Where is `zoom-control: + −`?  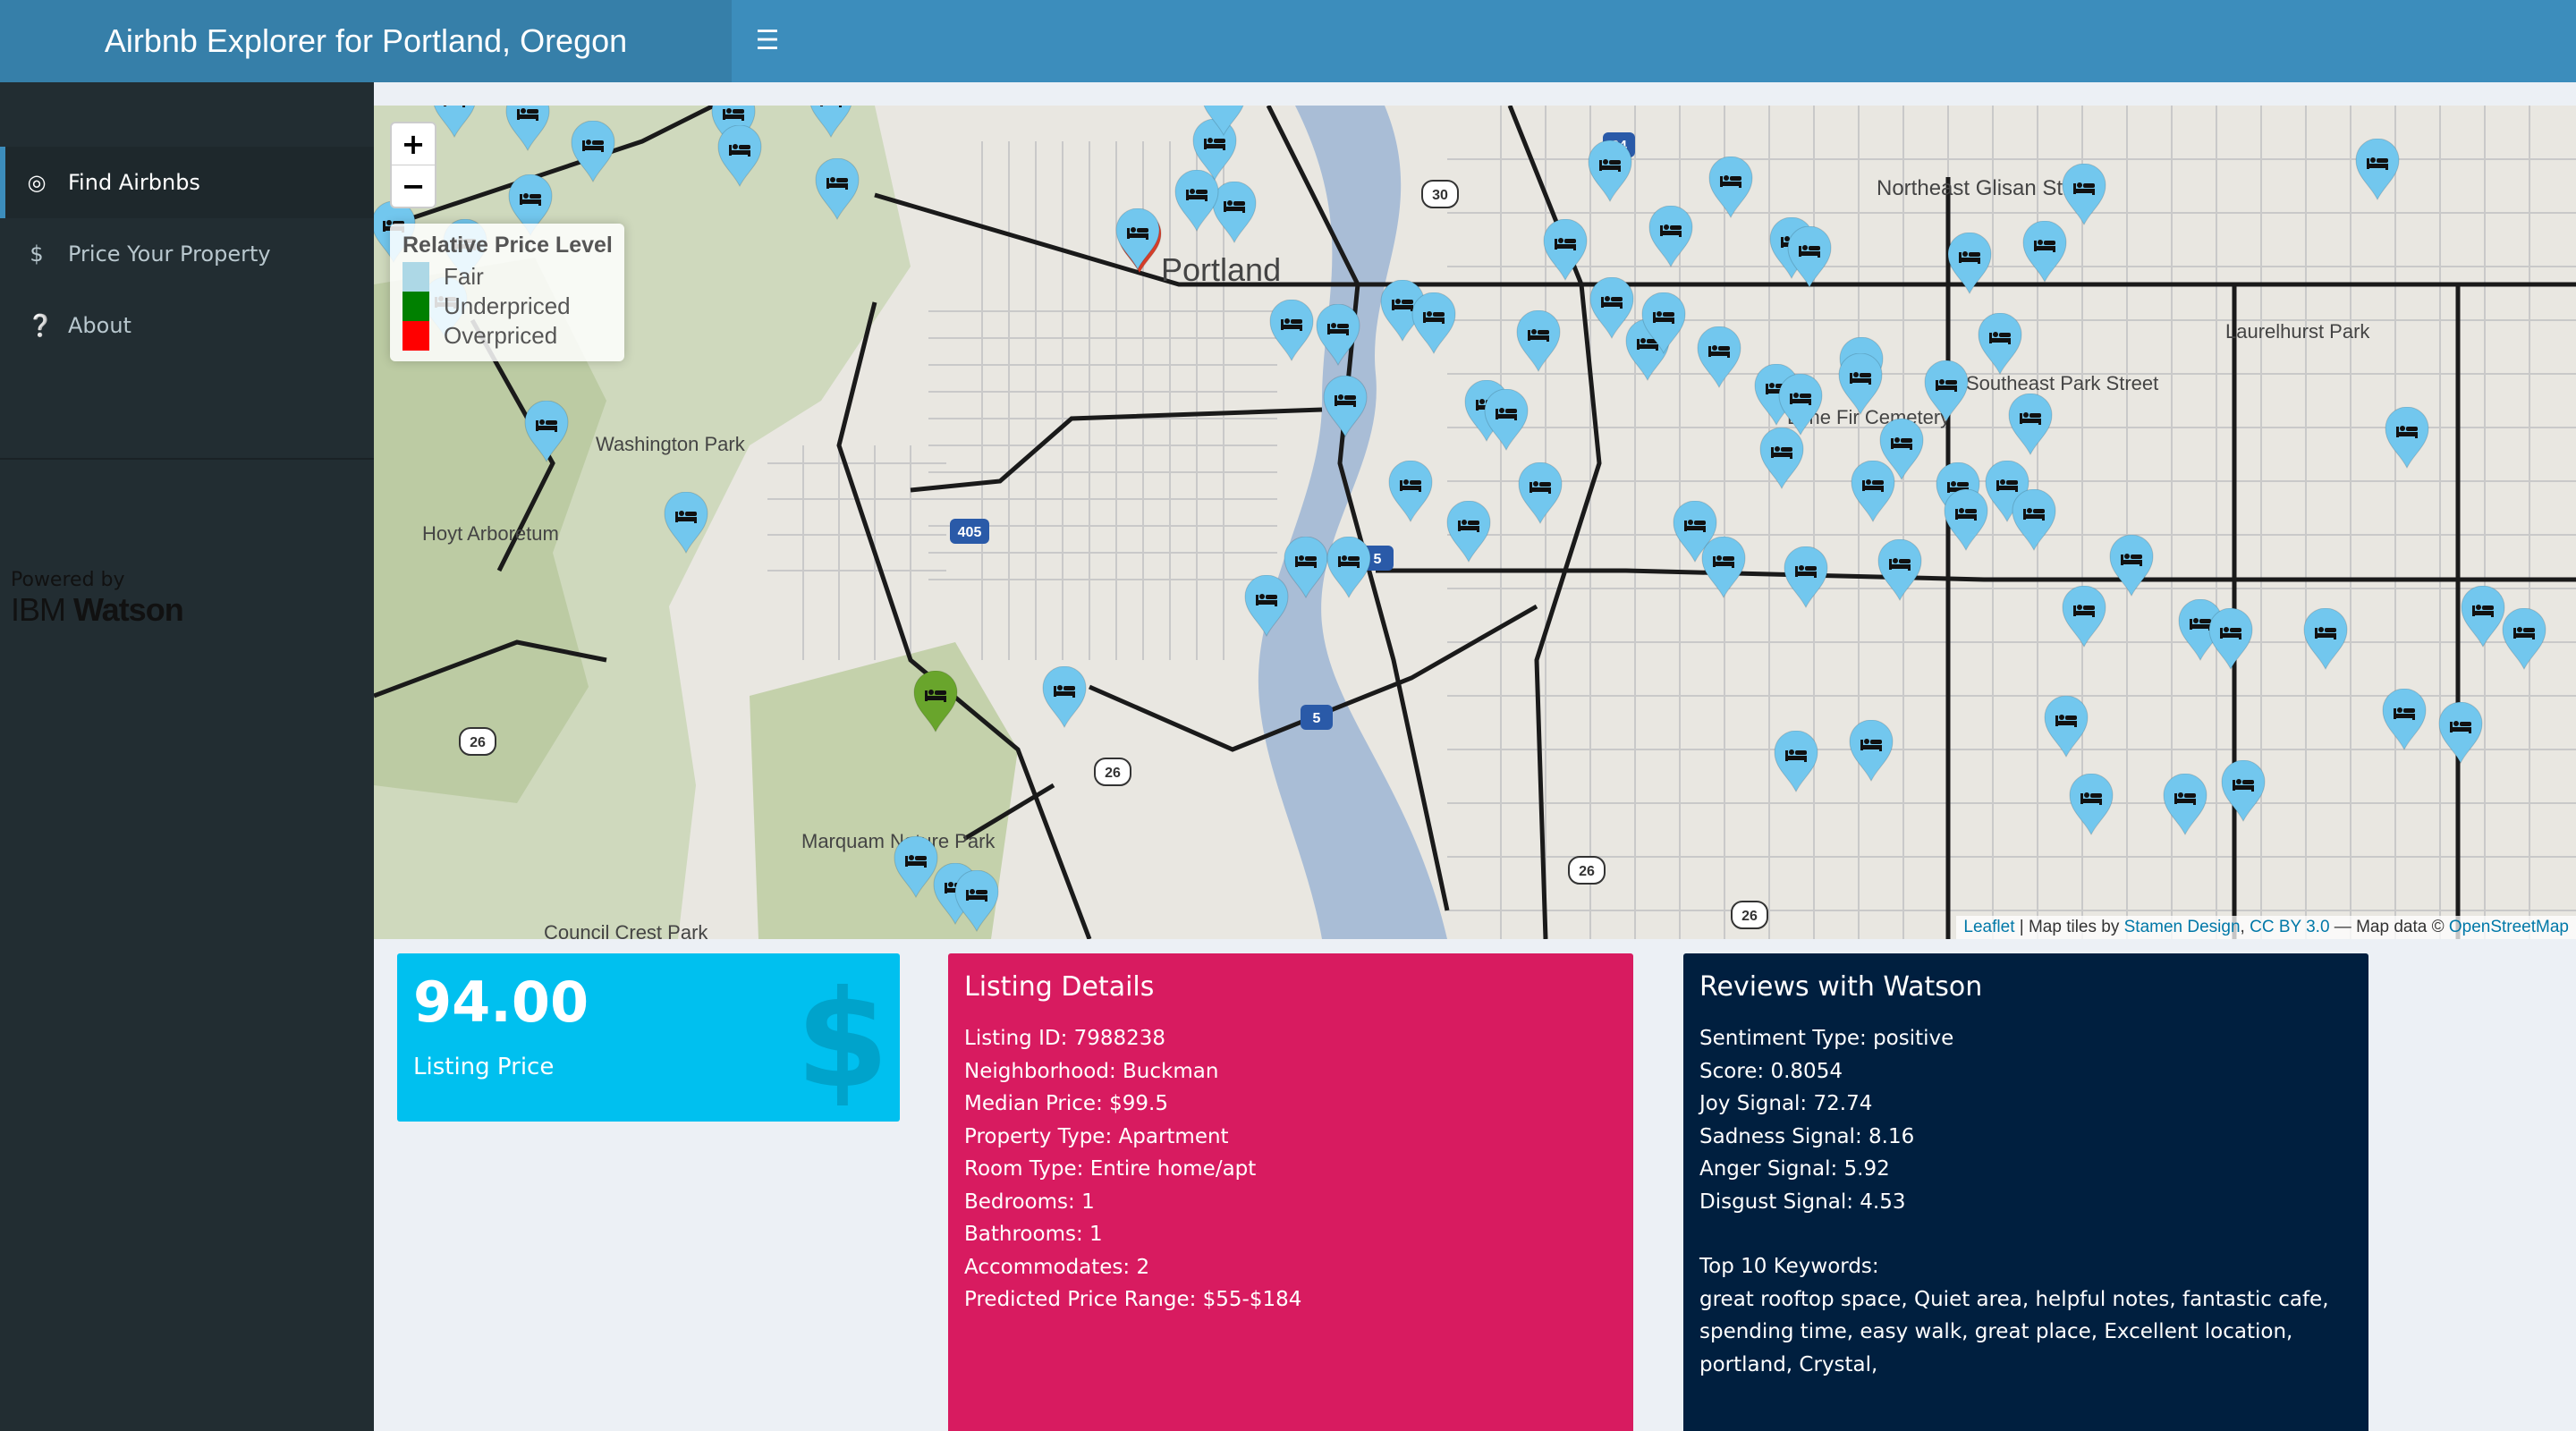 zoom-control: + − is located at coordinates (413, 165).